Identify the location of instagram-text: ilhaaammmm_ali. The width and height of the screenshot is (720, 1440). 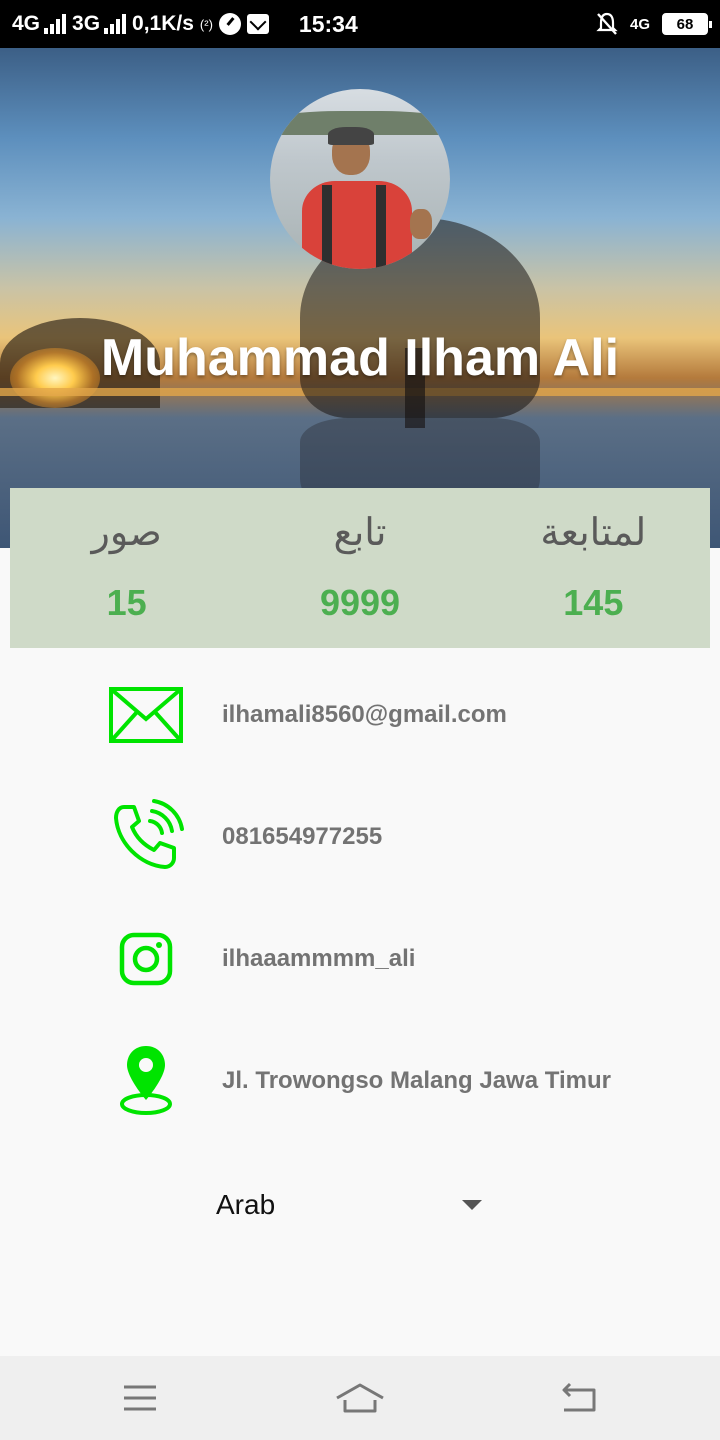
(319, 958).